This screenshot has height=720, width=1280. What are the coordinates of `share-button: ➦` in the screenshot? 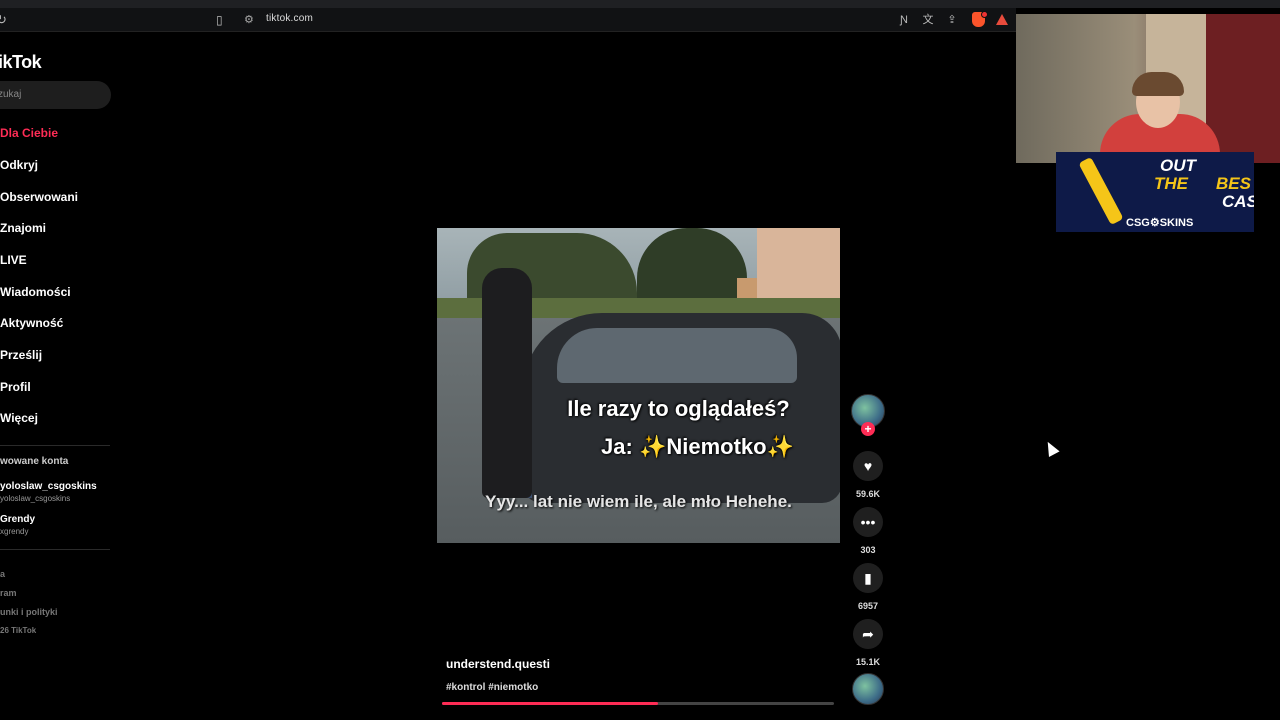 It's located at (868, 634).